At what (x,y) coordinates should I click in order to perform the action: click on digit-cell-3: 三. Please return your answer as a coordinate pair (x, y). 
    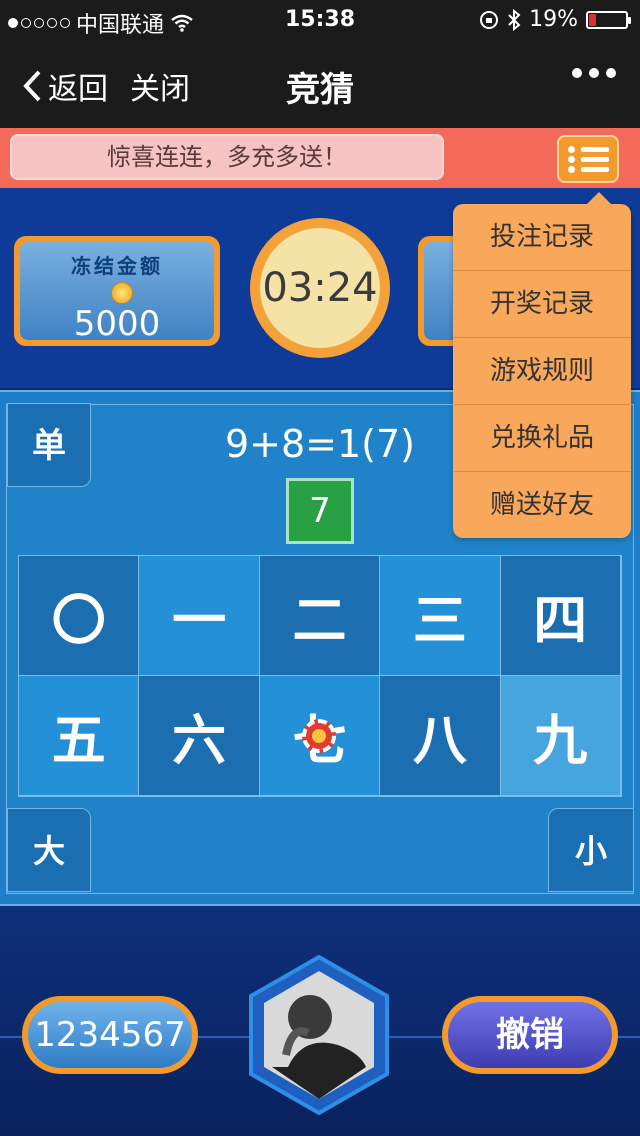
    Looking at the image, I should click on (440, 616).